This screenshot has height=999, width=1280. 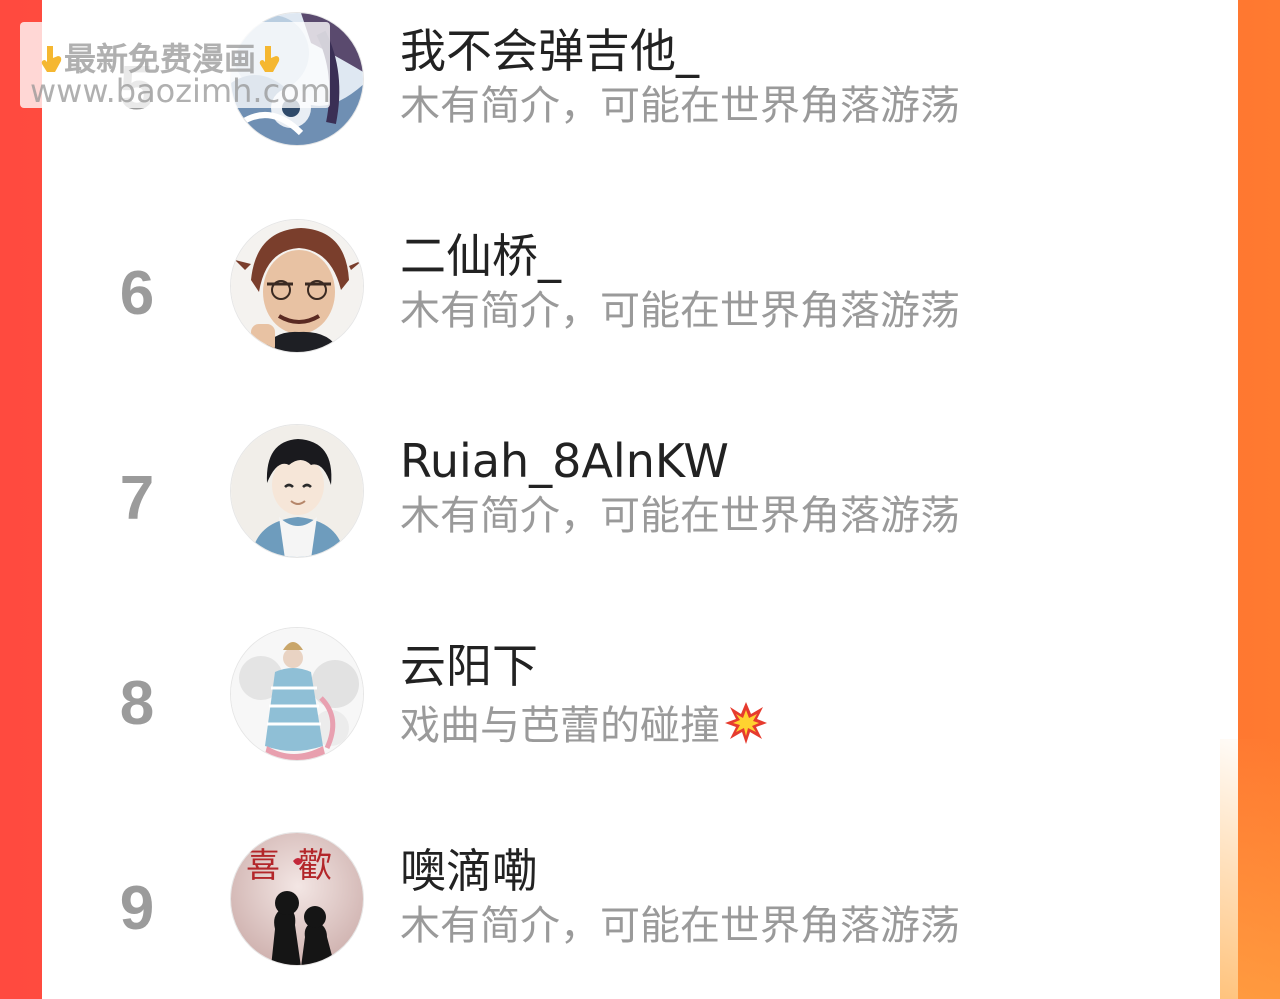 I want to click on list-item: 9 喜歡 噢滴嘞 木有简介，可能在世界角落游荡, so click(x=640, y=900).